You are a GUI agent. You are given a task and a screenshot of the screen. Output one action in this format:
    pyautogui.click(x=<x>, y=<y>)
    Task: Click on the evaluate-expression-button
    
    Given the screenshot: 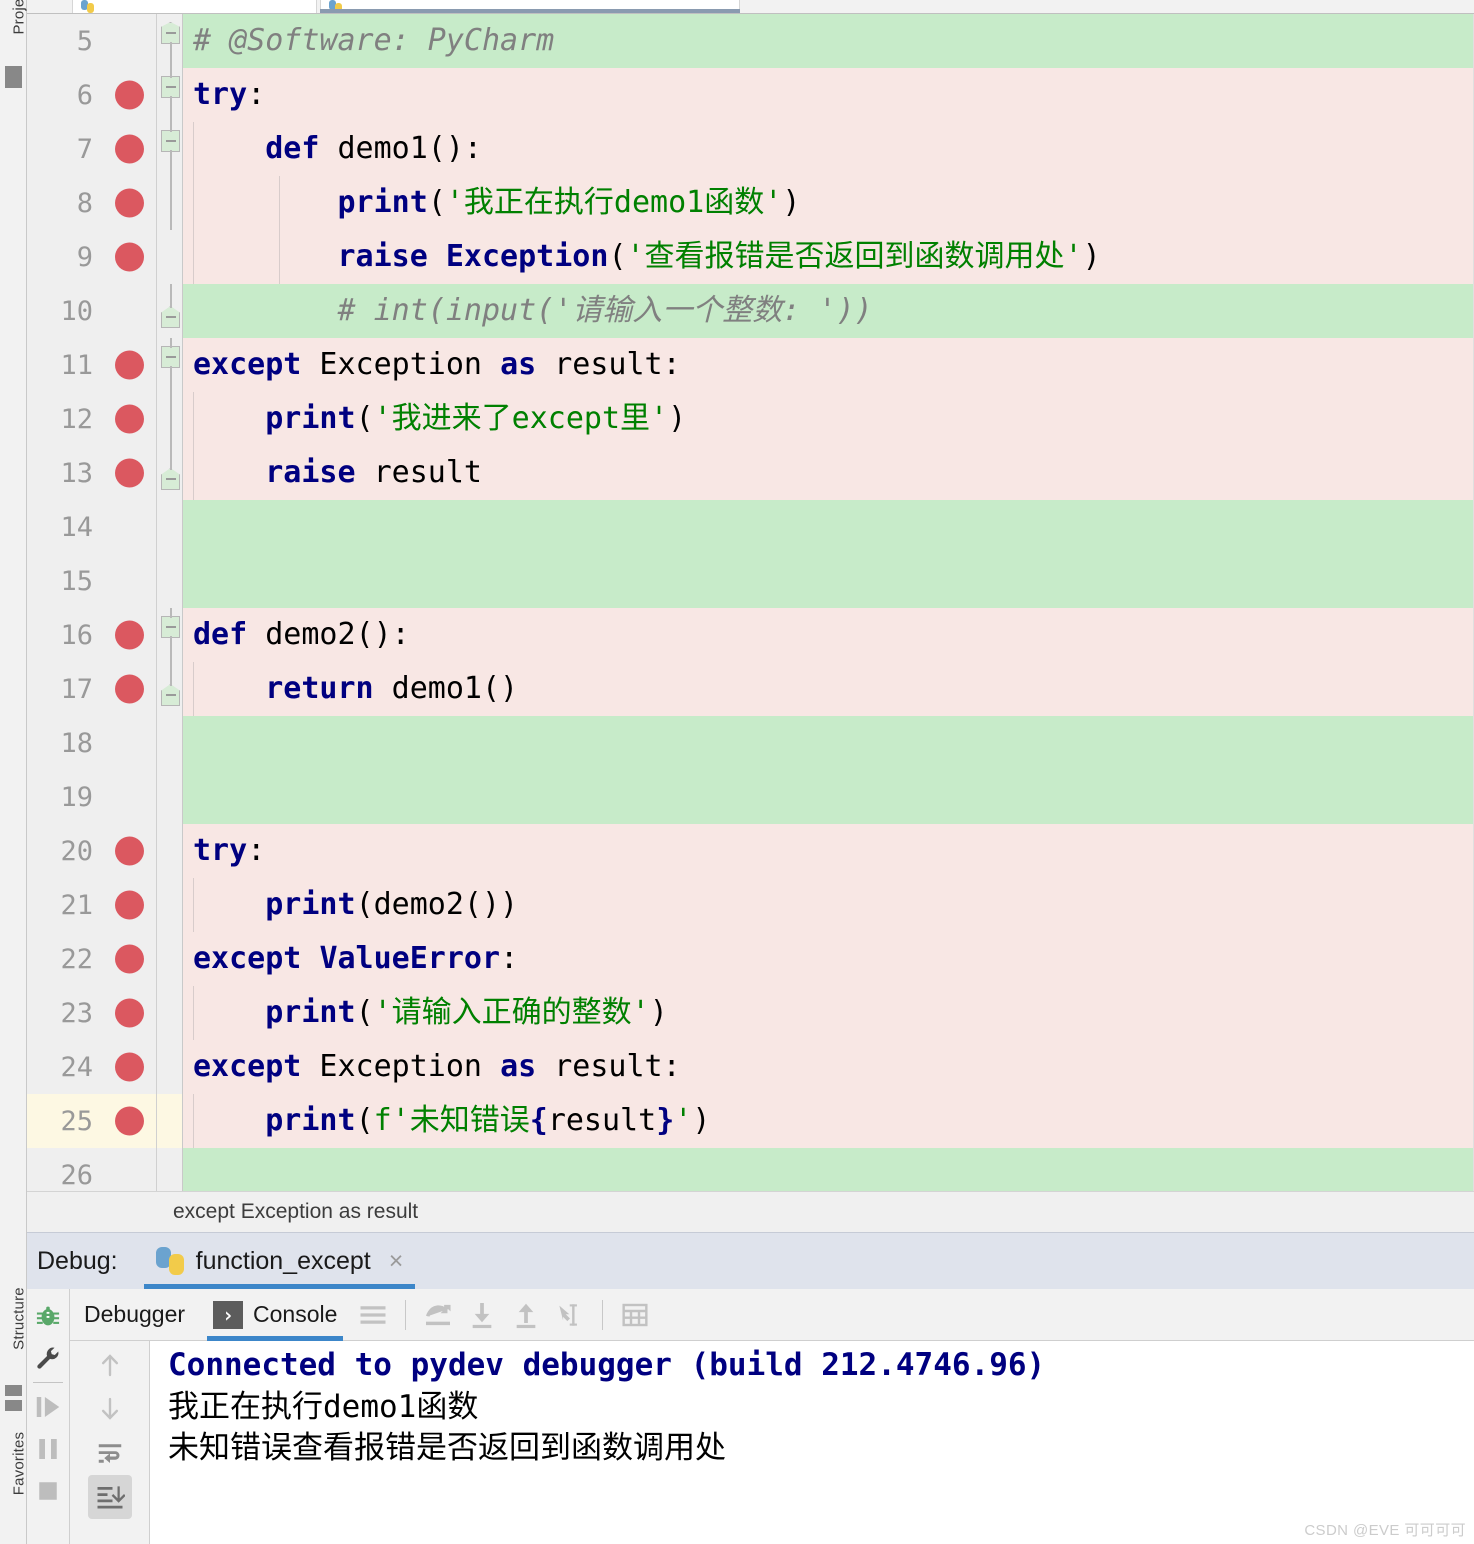 What is the action you would take?
    pyautogui.click(x=635, y=1315)
    